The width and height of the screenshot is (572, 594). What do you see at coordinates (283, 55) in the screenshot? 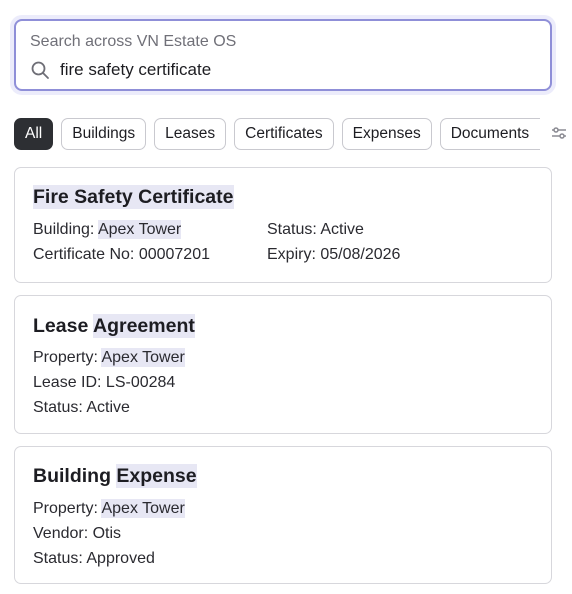
I see `global-search-box: Search across VN Estate OS` at bounding box center [283, 55].